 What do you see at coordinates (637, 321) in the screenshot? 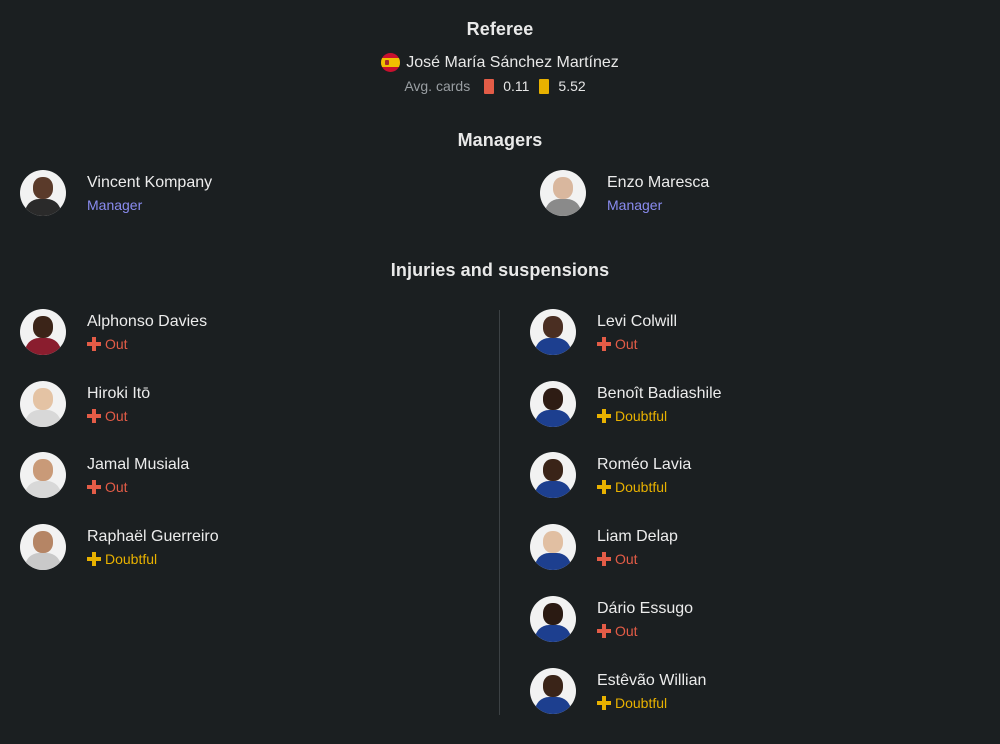
I see `player-name: Levi Colwill` at bounding box center [637, 321].